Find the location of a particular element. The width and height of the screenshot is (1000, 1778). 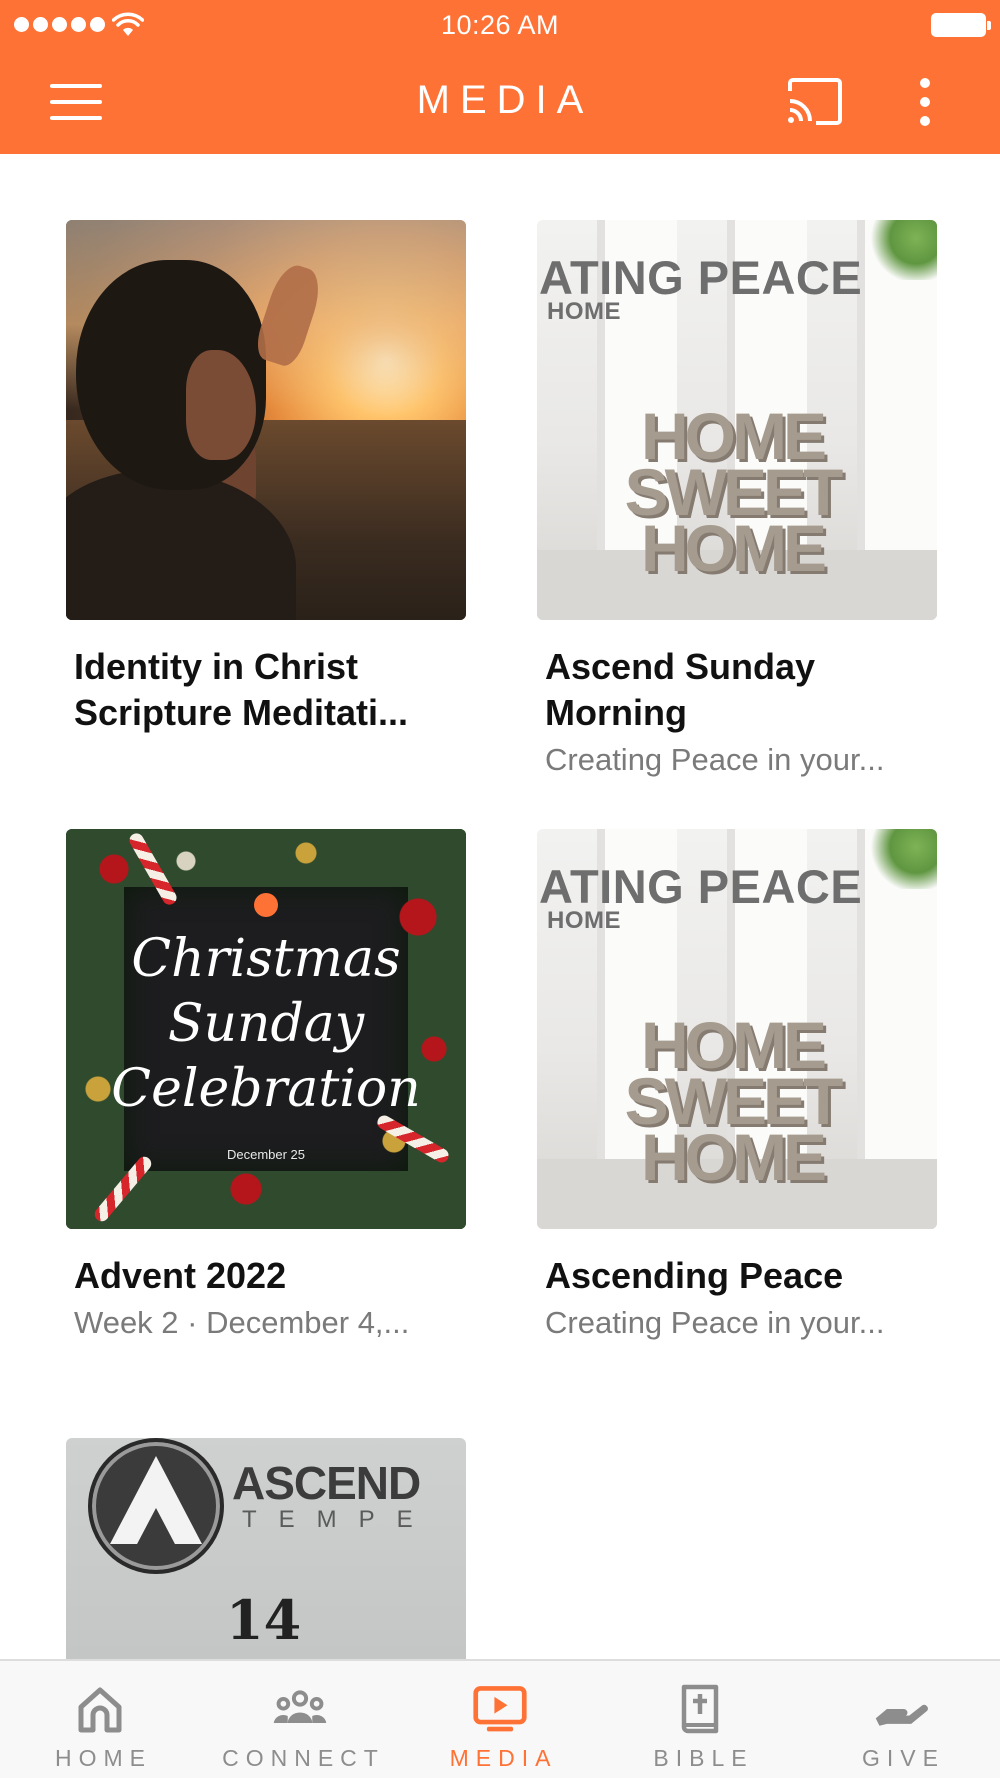

tab-home: HOME is located at coordinates (100, 1719).